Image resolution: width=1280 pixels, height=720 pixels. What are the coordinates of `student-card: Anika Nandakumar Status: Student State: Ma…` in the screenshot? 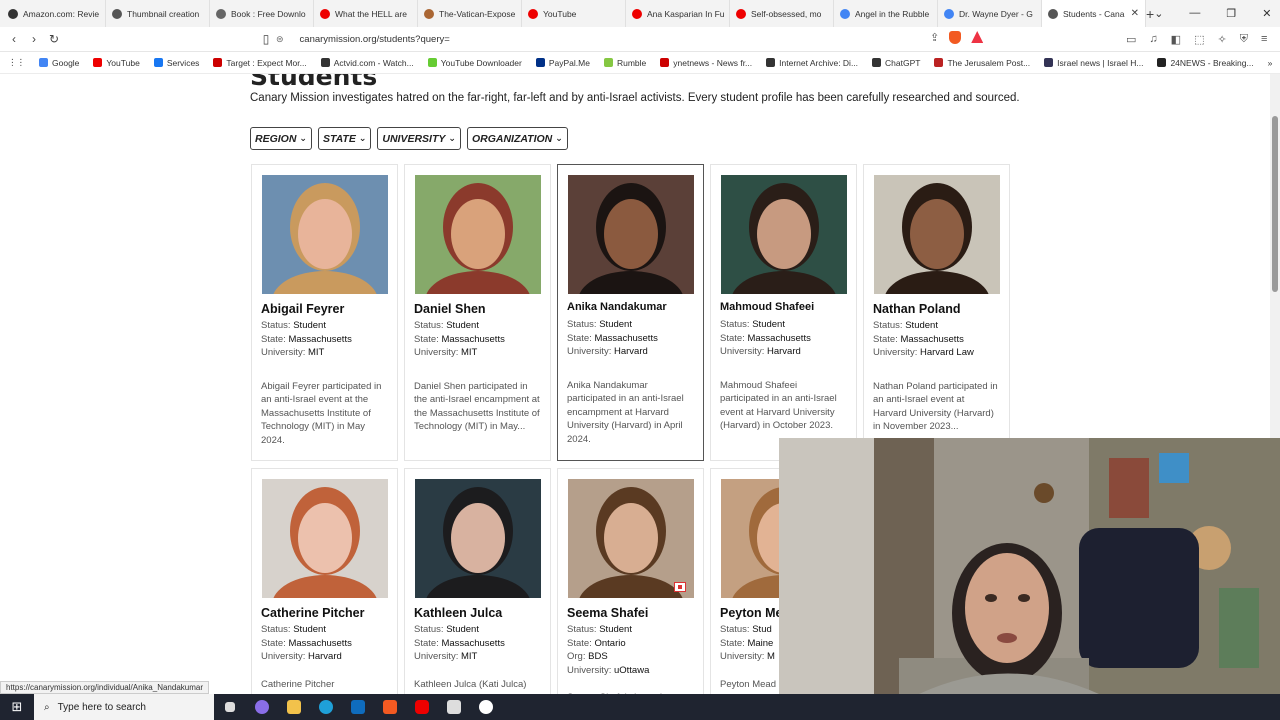 It's located at (630, 312).